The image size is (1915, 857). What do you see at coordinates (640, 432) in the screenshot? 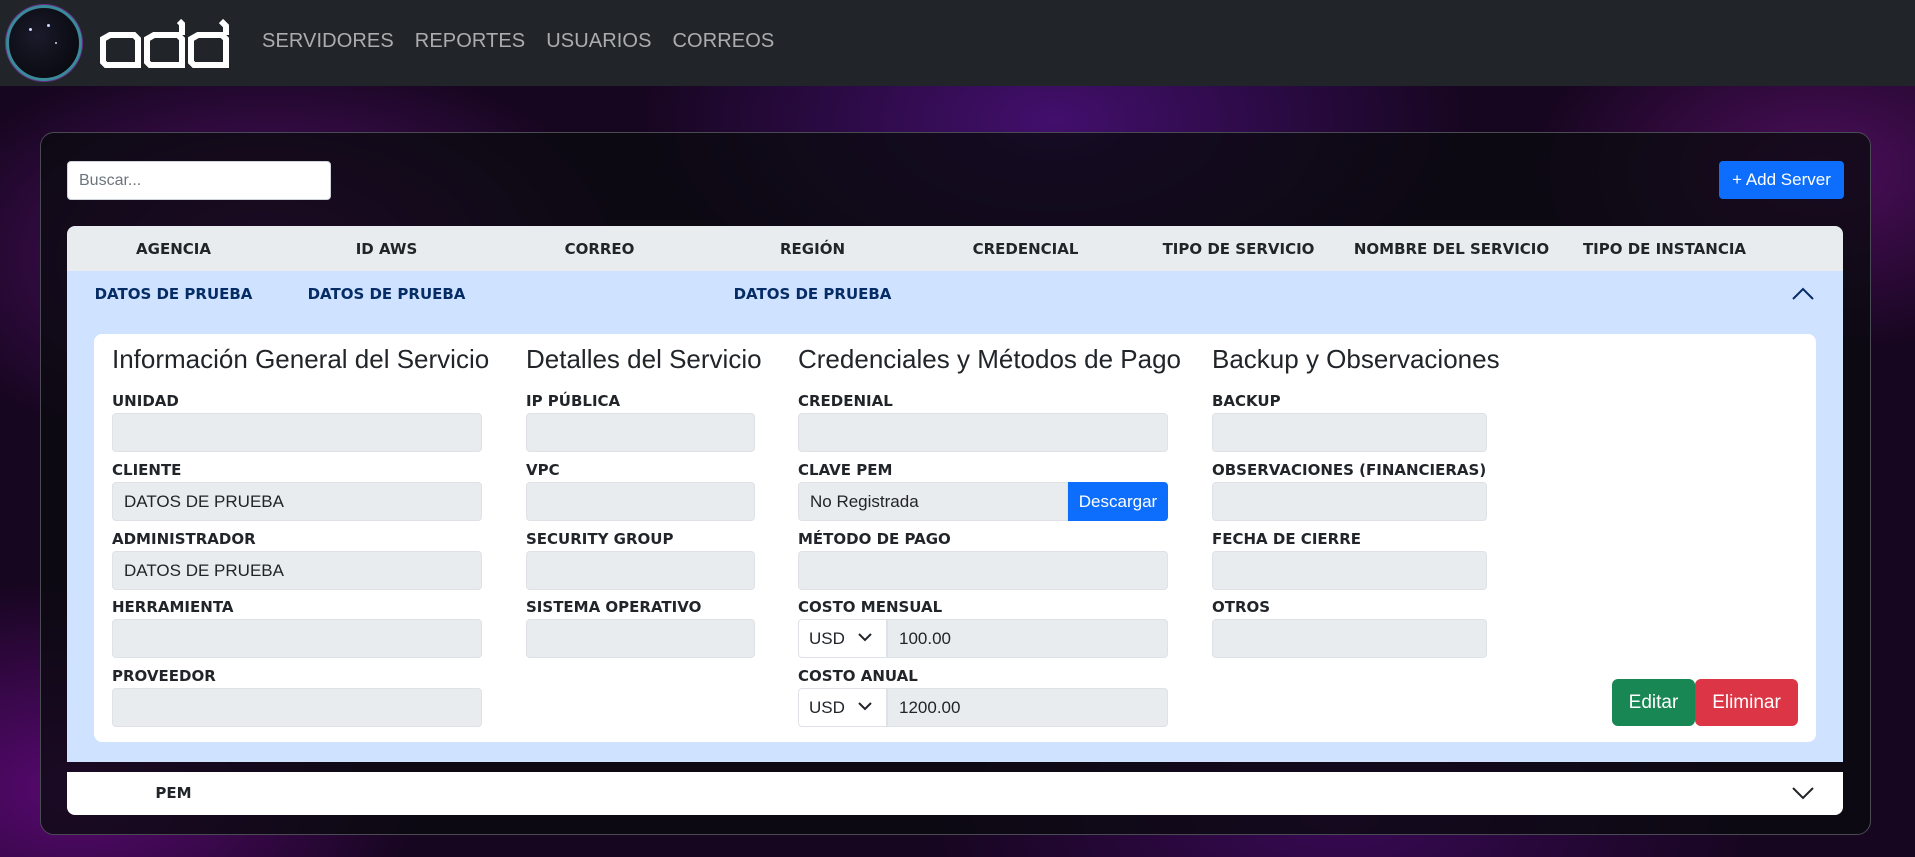
I see `ip-publica-field` at bounding box center [640, 432].